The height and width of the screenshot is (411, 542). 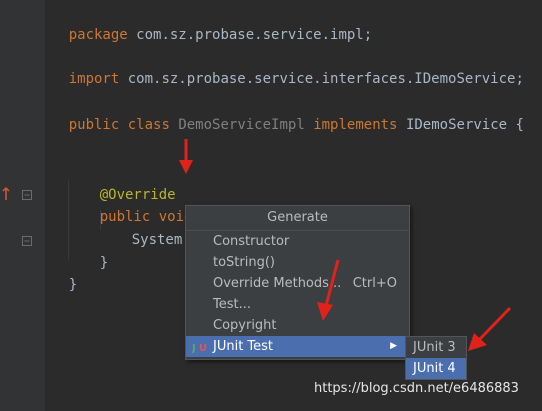 What do you see at coordinates (297, 346) in the screenshot?
I see `menu-item-junit-test: J U JUnit Test ▶` at bounding box center [297, 346].